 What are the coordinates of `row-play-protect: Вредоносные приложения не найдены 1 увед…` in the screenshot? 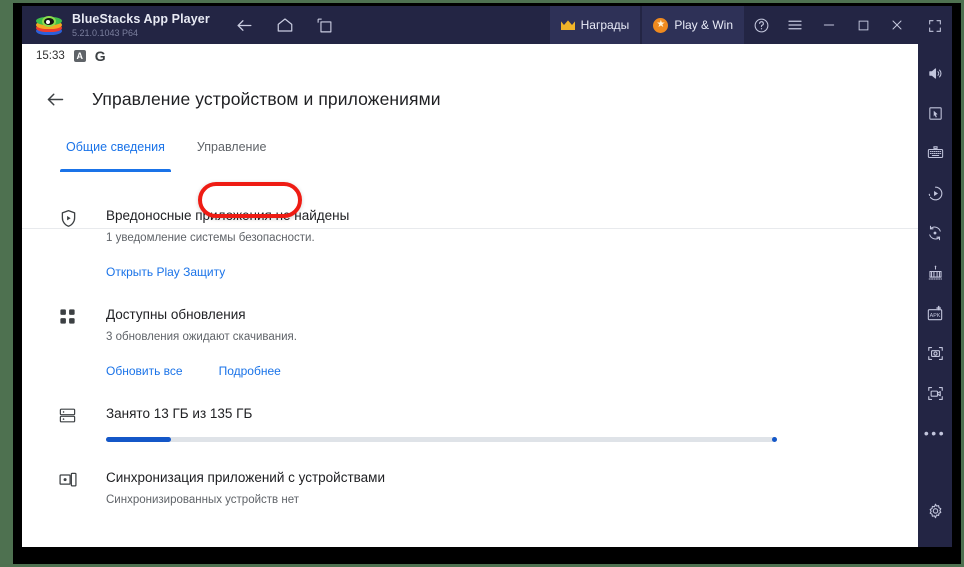 It's located at (470, 242).